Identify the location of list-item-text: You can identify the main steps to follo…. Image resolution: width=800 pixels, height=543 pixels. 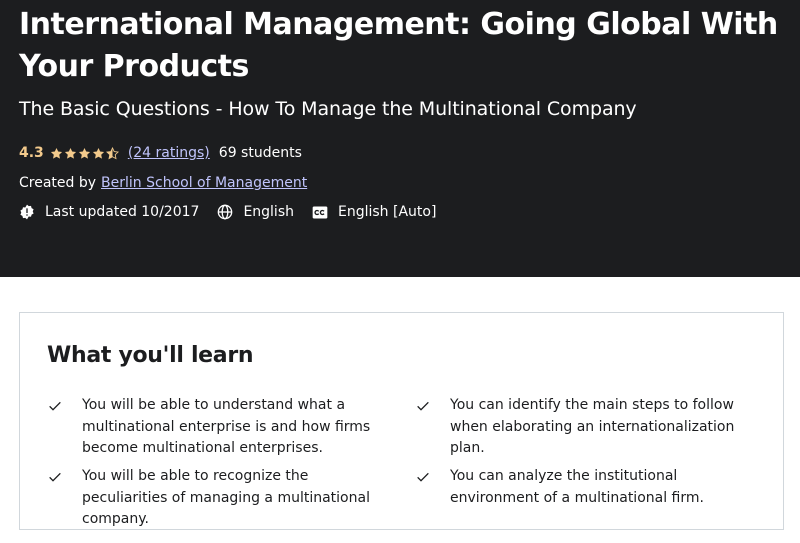
(592, 426).